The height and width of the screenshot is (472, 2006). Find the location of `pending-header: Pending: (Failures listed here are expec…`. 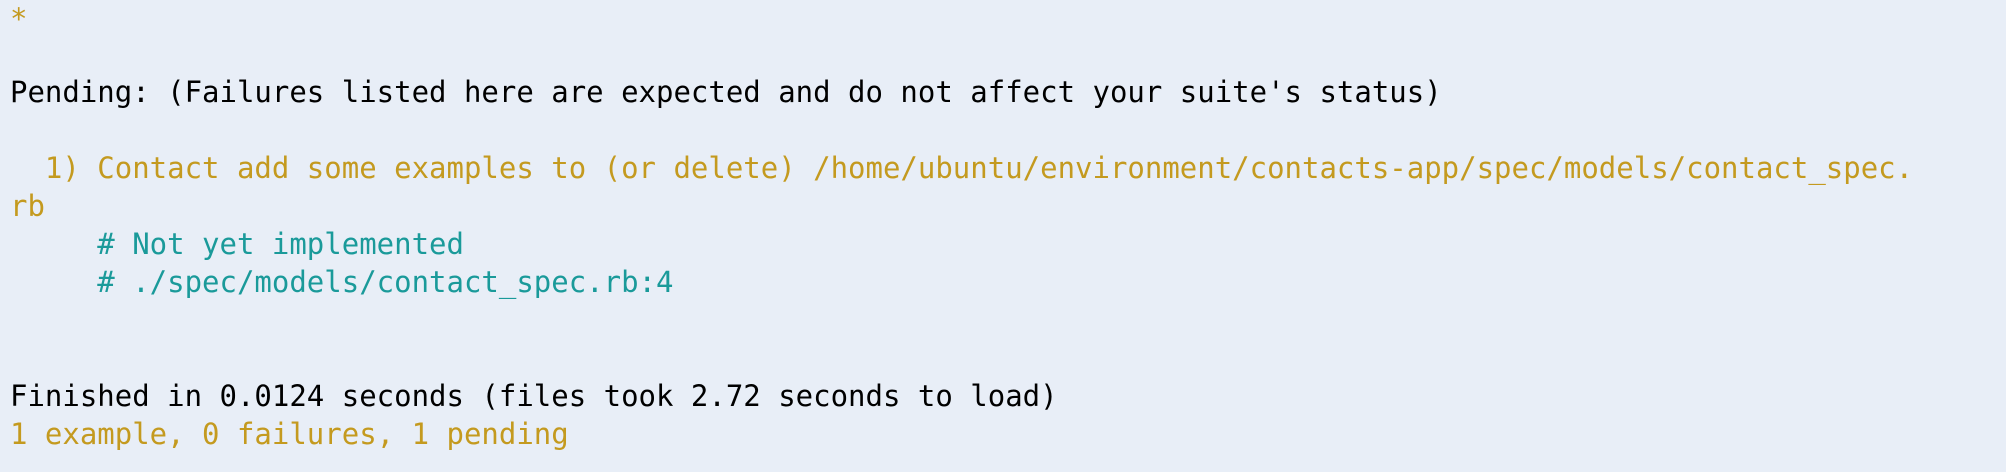

pending-header: Pending: (Failures listed here are expec… is located at coordinates (726, 92).